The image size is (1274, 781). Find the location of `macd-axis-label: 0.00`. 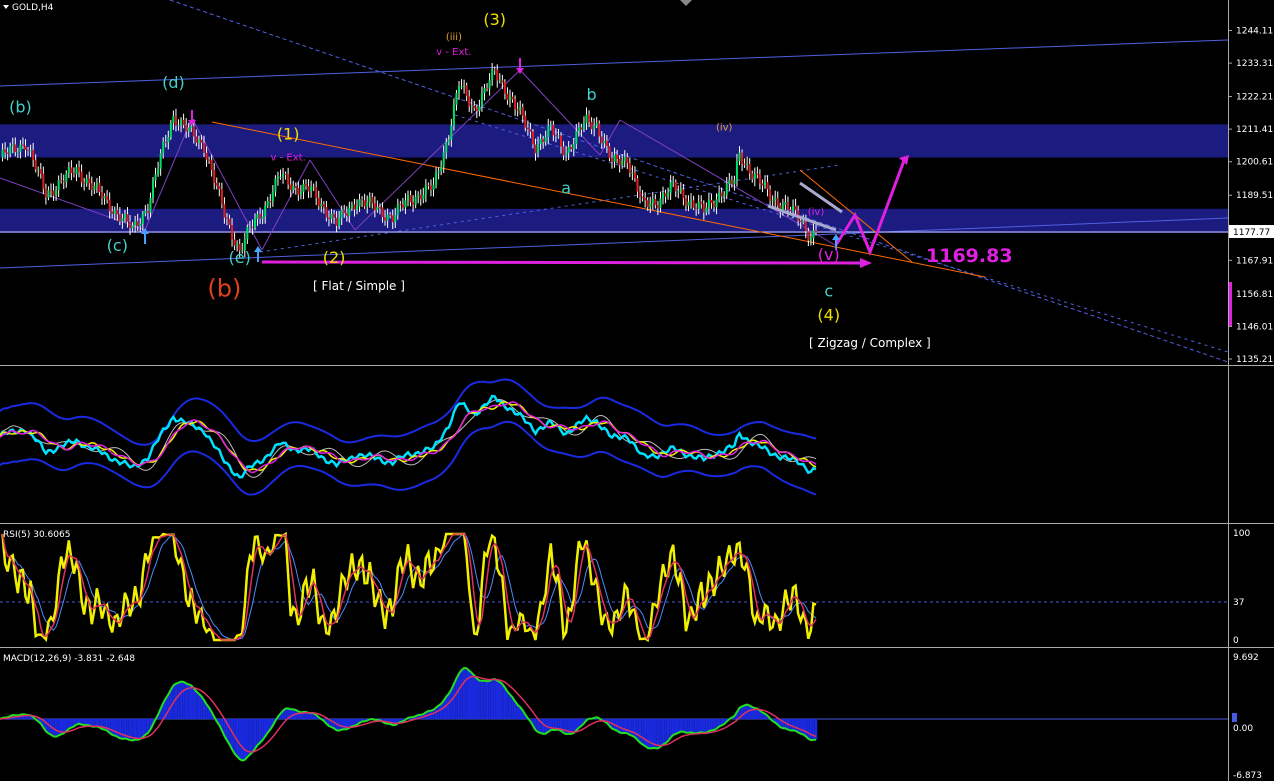

macd-axis-label: 0.00 is located at coordinates (1243, 729).